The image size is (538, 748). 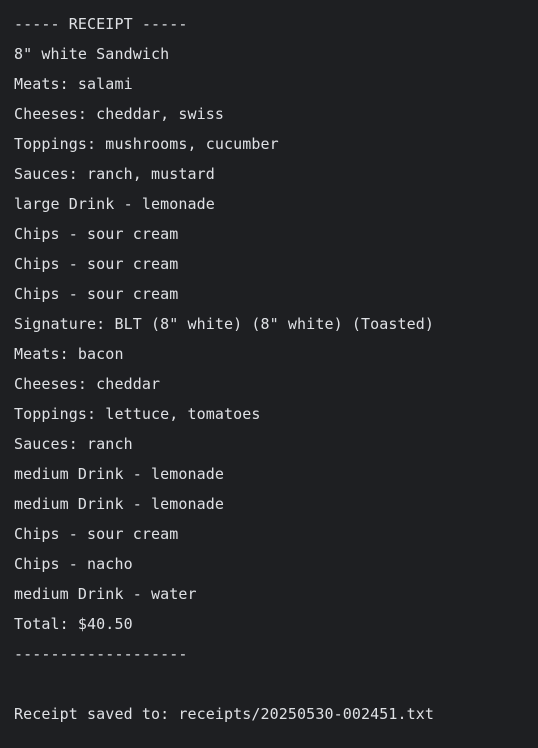 I want to click on receipt-footer: -------------------, so click(x=101, y=654).